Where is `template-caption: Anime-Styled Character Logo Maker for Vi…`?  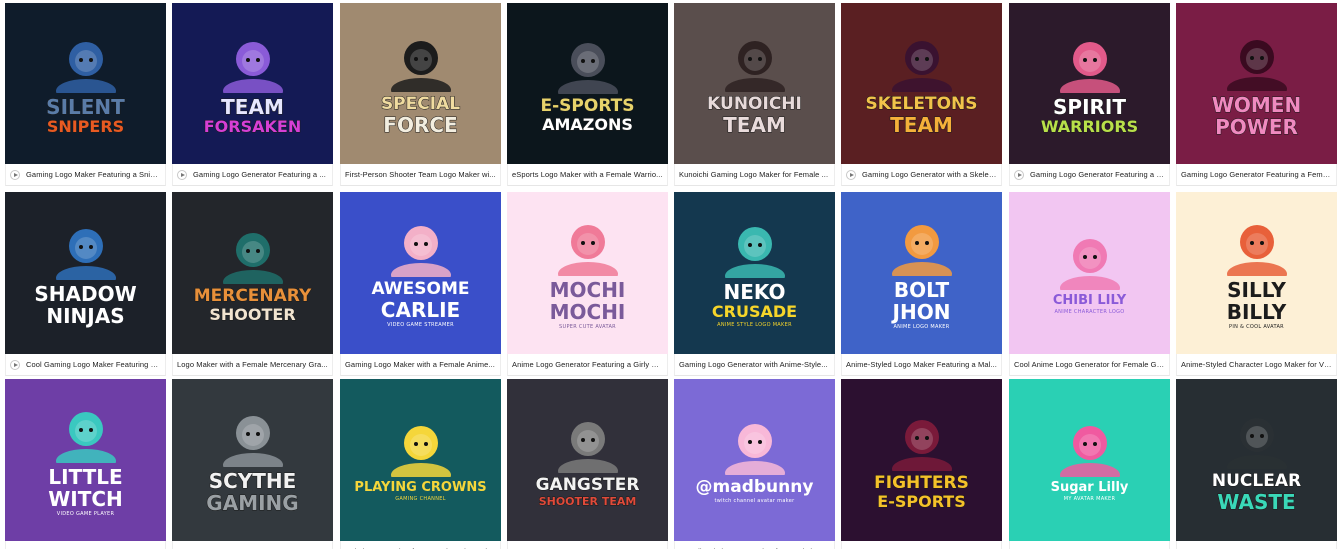
template-caption: Anime-Styled Character Logo Maker for Vi… is located at coordinates (1256, 365).